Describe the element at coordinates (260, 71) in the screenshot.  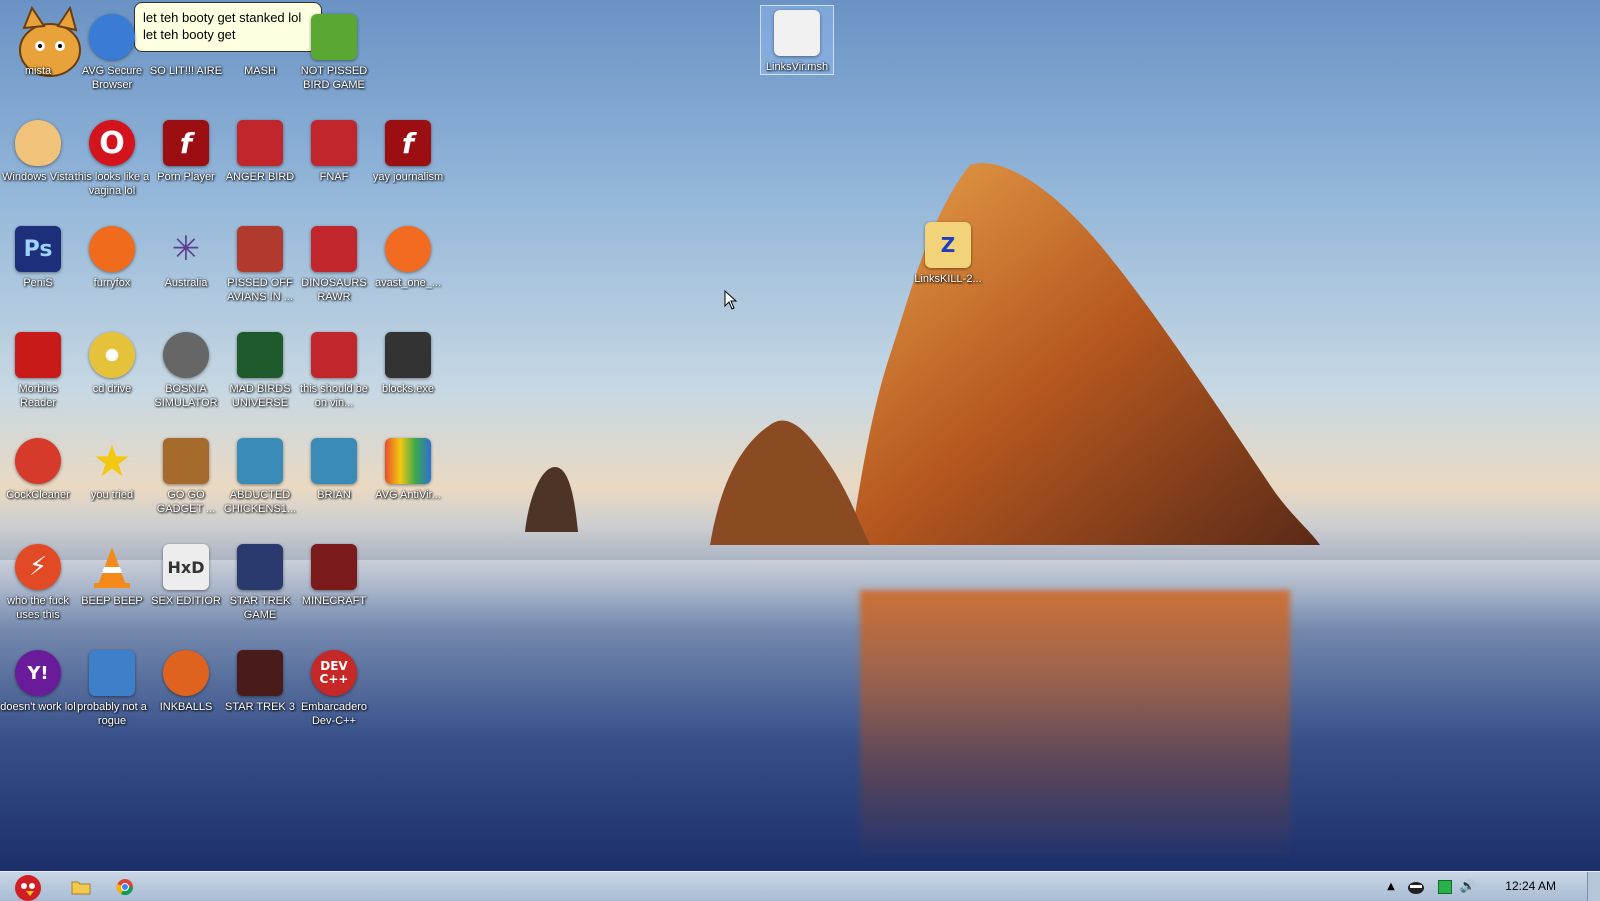
I see `icon-label: MASH` at that location.